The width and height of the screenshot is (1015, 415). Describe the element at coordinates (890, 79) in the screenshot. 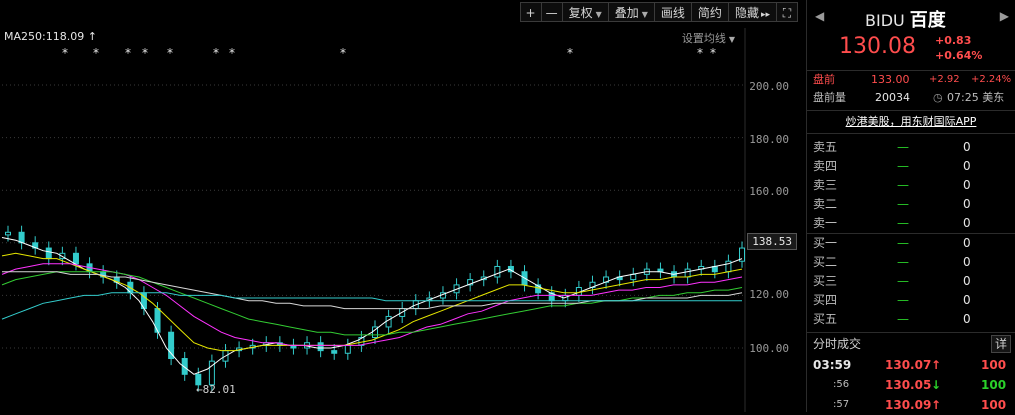

I see `premarket-price: 133.00` at that location.